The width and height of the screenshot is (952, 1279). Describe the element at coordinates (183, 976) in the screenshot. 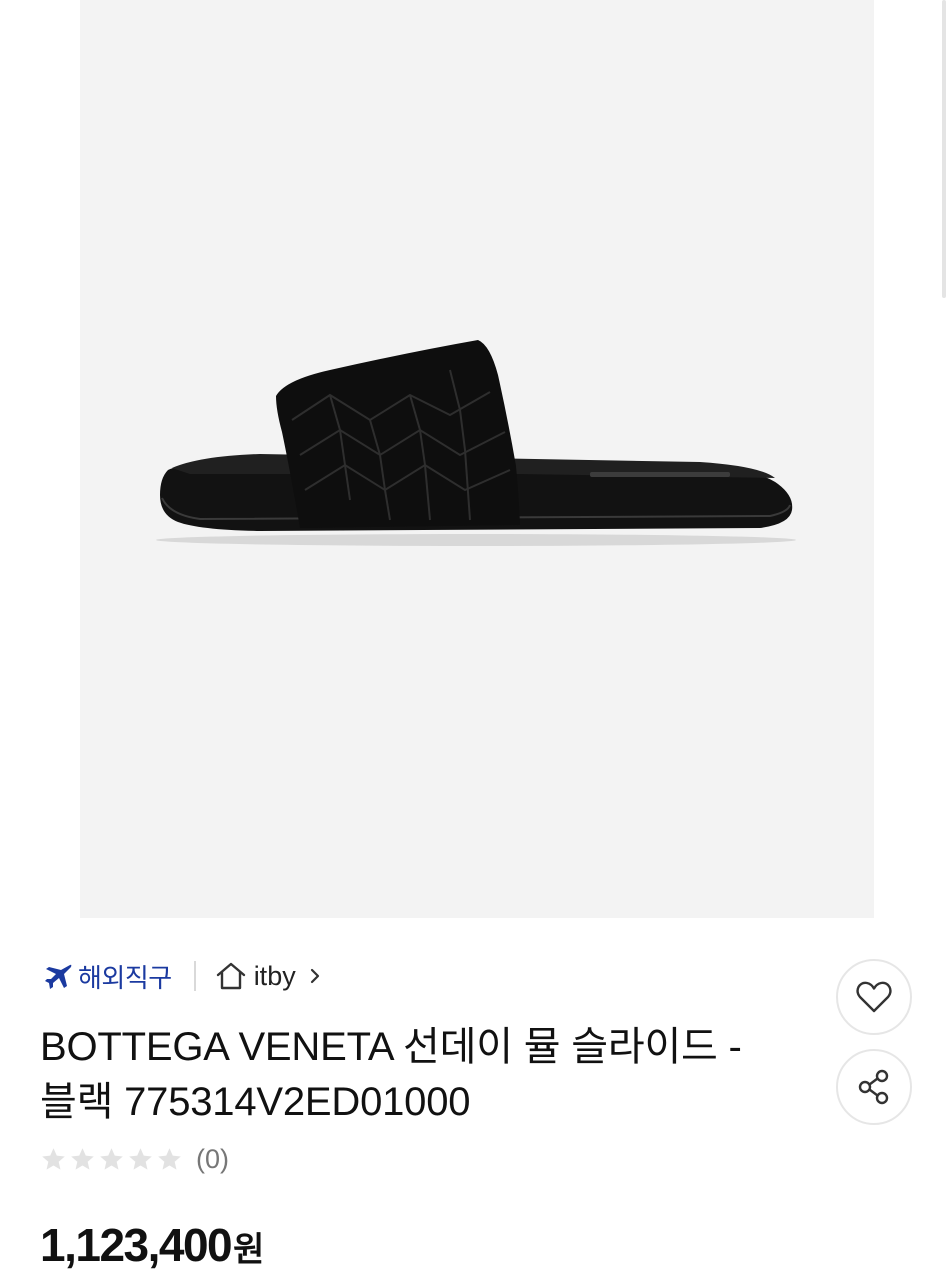

I see `seller-row: 해외직구 itby` at that location.